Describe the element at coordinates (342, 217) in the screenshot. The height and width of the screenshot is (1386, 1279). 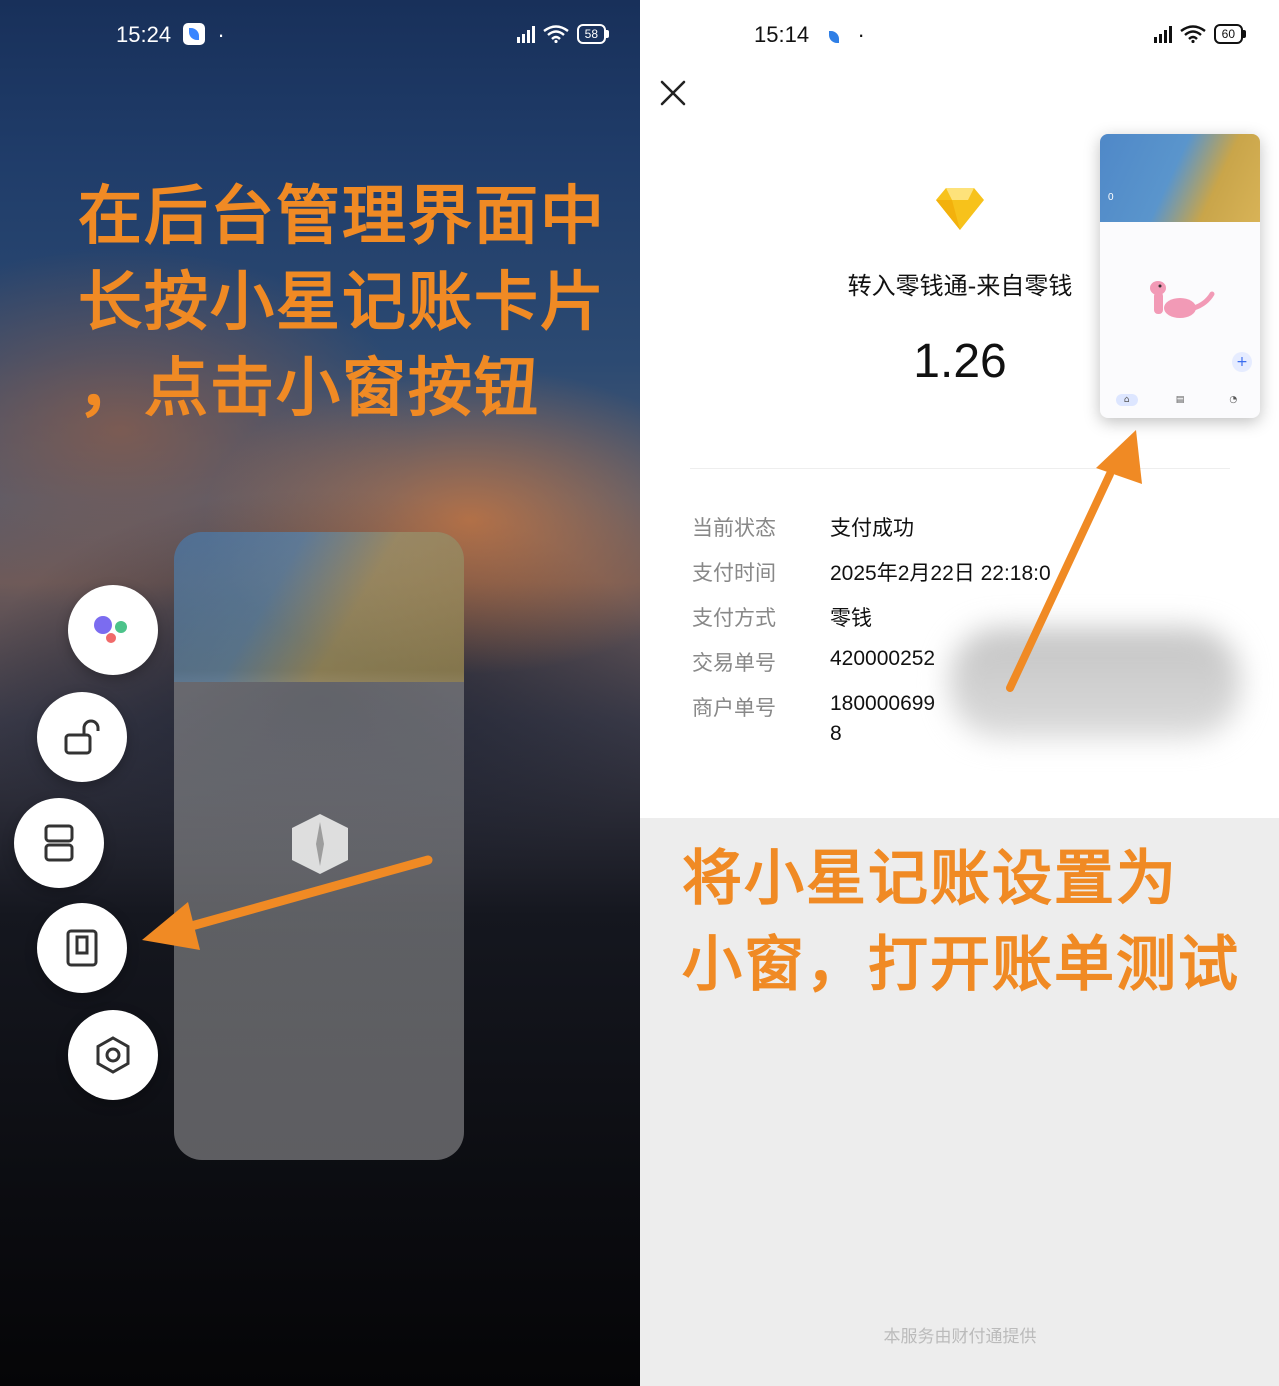
I see `instruction-line: 在后台管理界面中` at that location.